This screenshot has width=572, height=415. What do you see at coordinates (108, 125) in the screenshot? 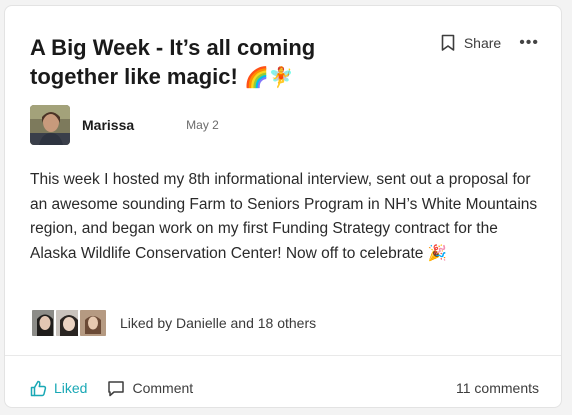
I see `author-name: Marissa` at bounding box center [108, 125].